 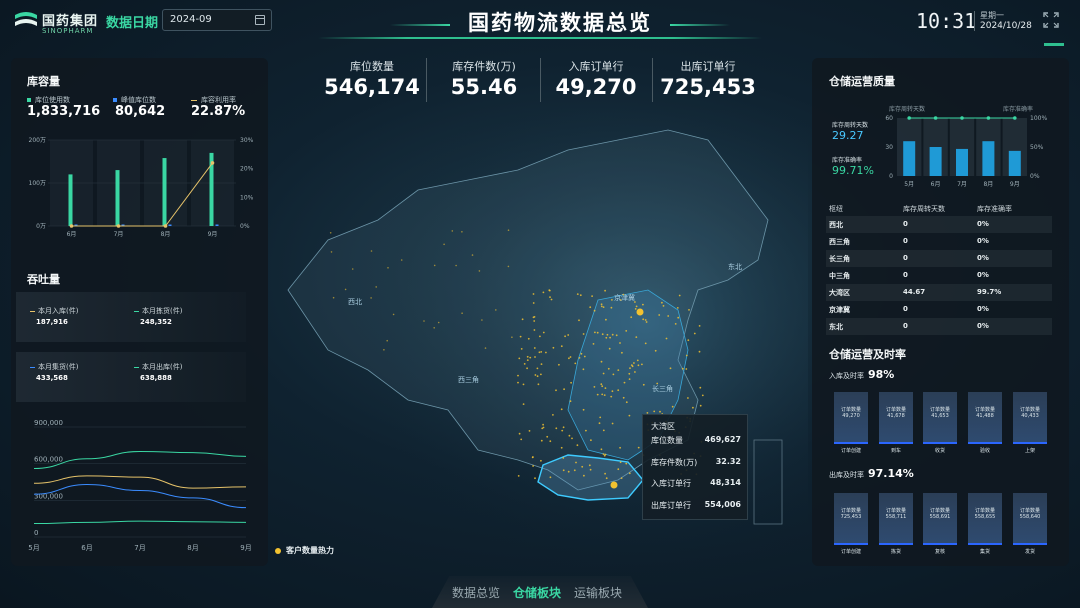 What do you see at coordinates (671, 483) in the screenshot?
I see `tooltip-label: 入库订单行` at bounding box center [671, 483].